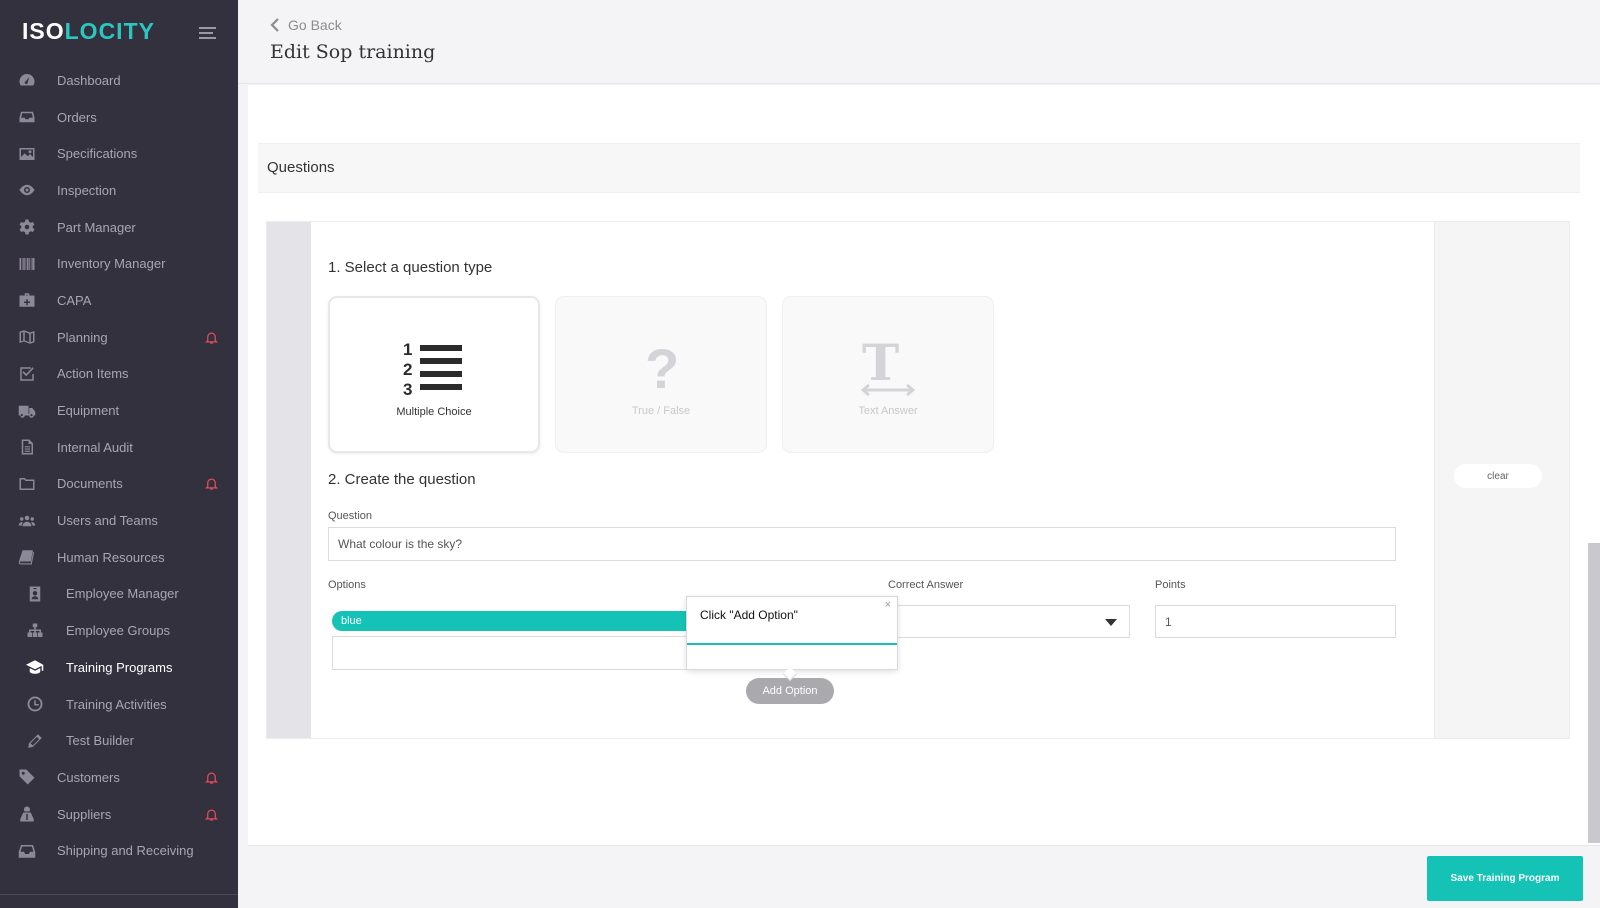  Describe the element at coordinates (410, 267) in the screenshot. I see `step-select-type: 1. Select a question type` at that location.